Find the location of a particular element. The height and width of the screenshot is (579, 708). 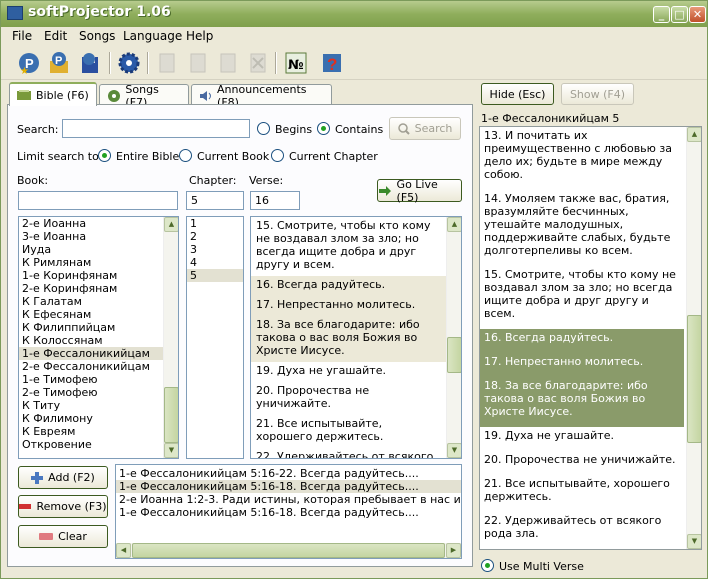

new-project-icon: P ★ is located at coordinates (29, 63).